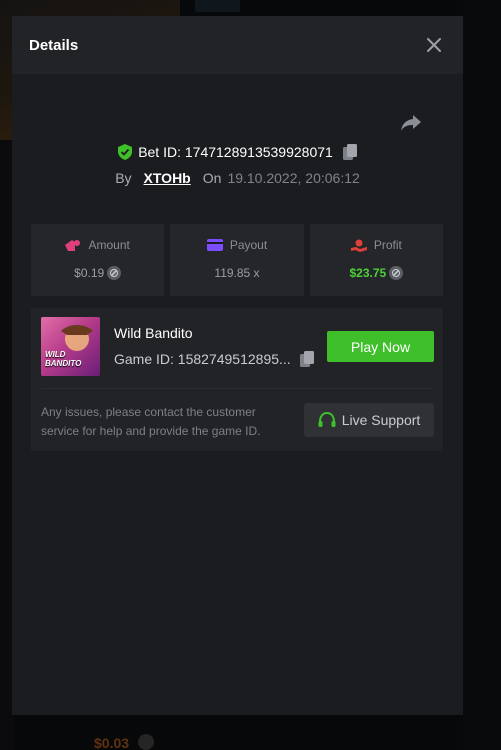 The image size is (501, 750). Describe the element at coordinates (167, 178) in the screenshot. I see `username-link: XTOHb` at that location.